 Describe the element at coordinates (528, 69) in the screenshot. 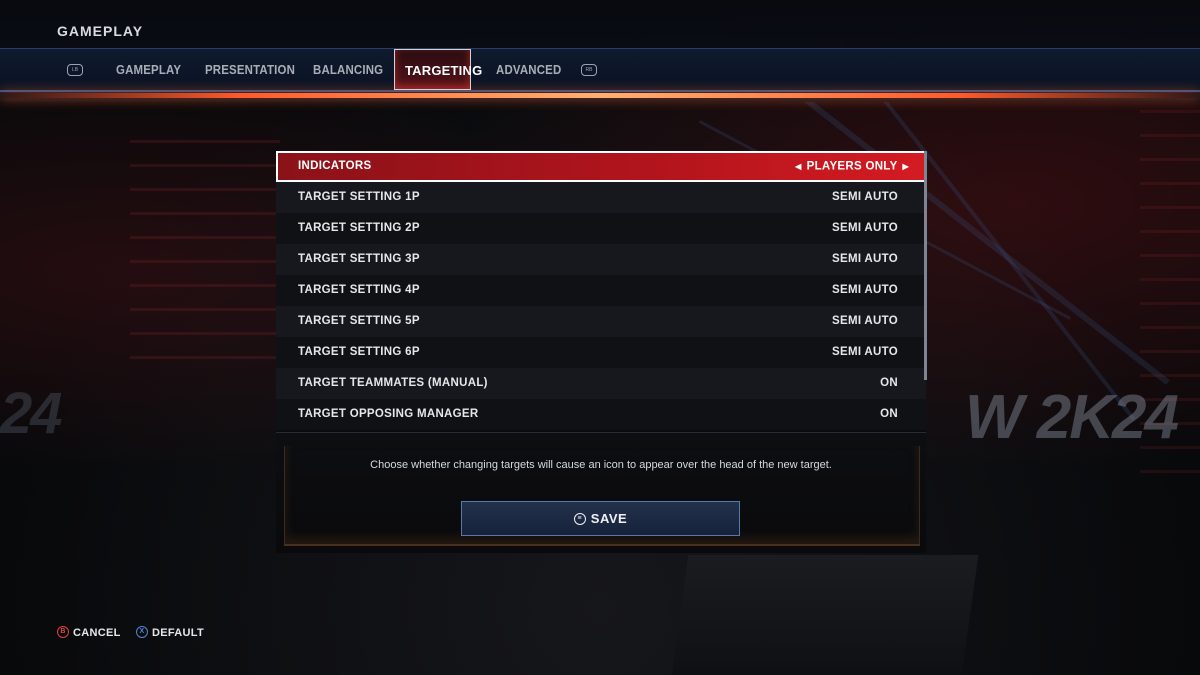

I see `tab-advanced: ADVANCED` at that location.